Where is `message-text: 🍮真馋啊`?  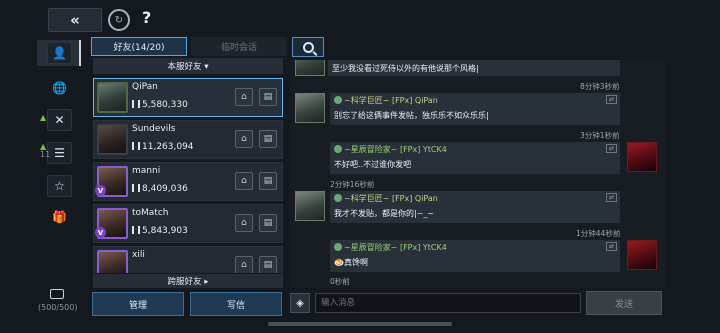
message-text: 🍮真馋啊 is located at coordinates (351, 262).